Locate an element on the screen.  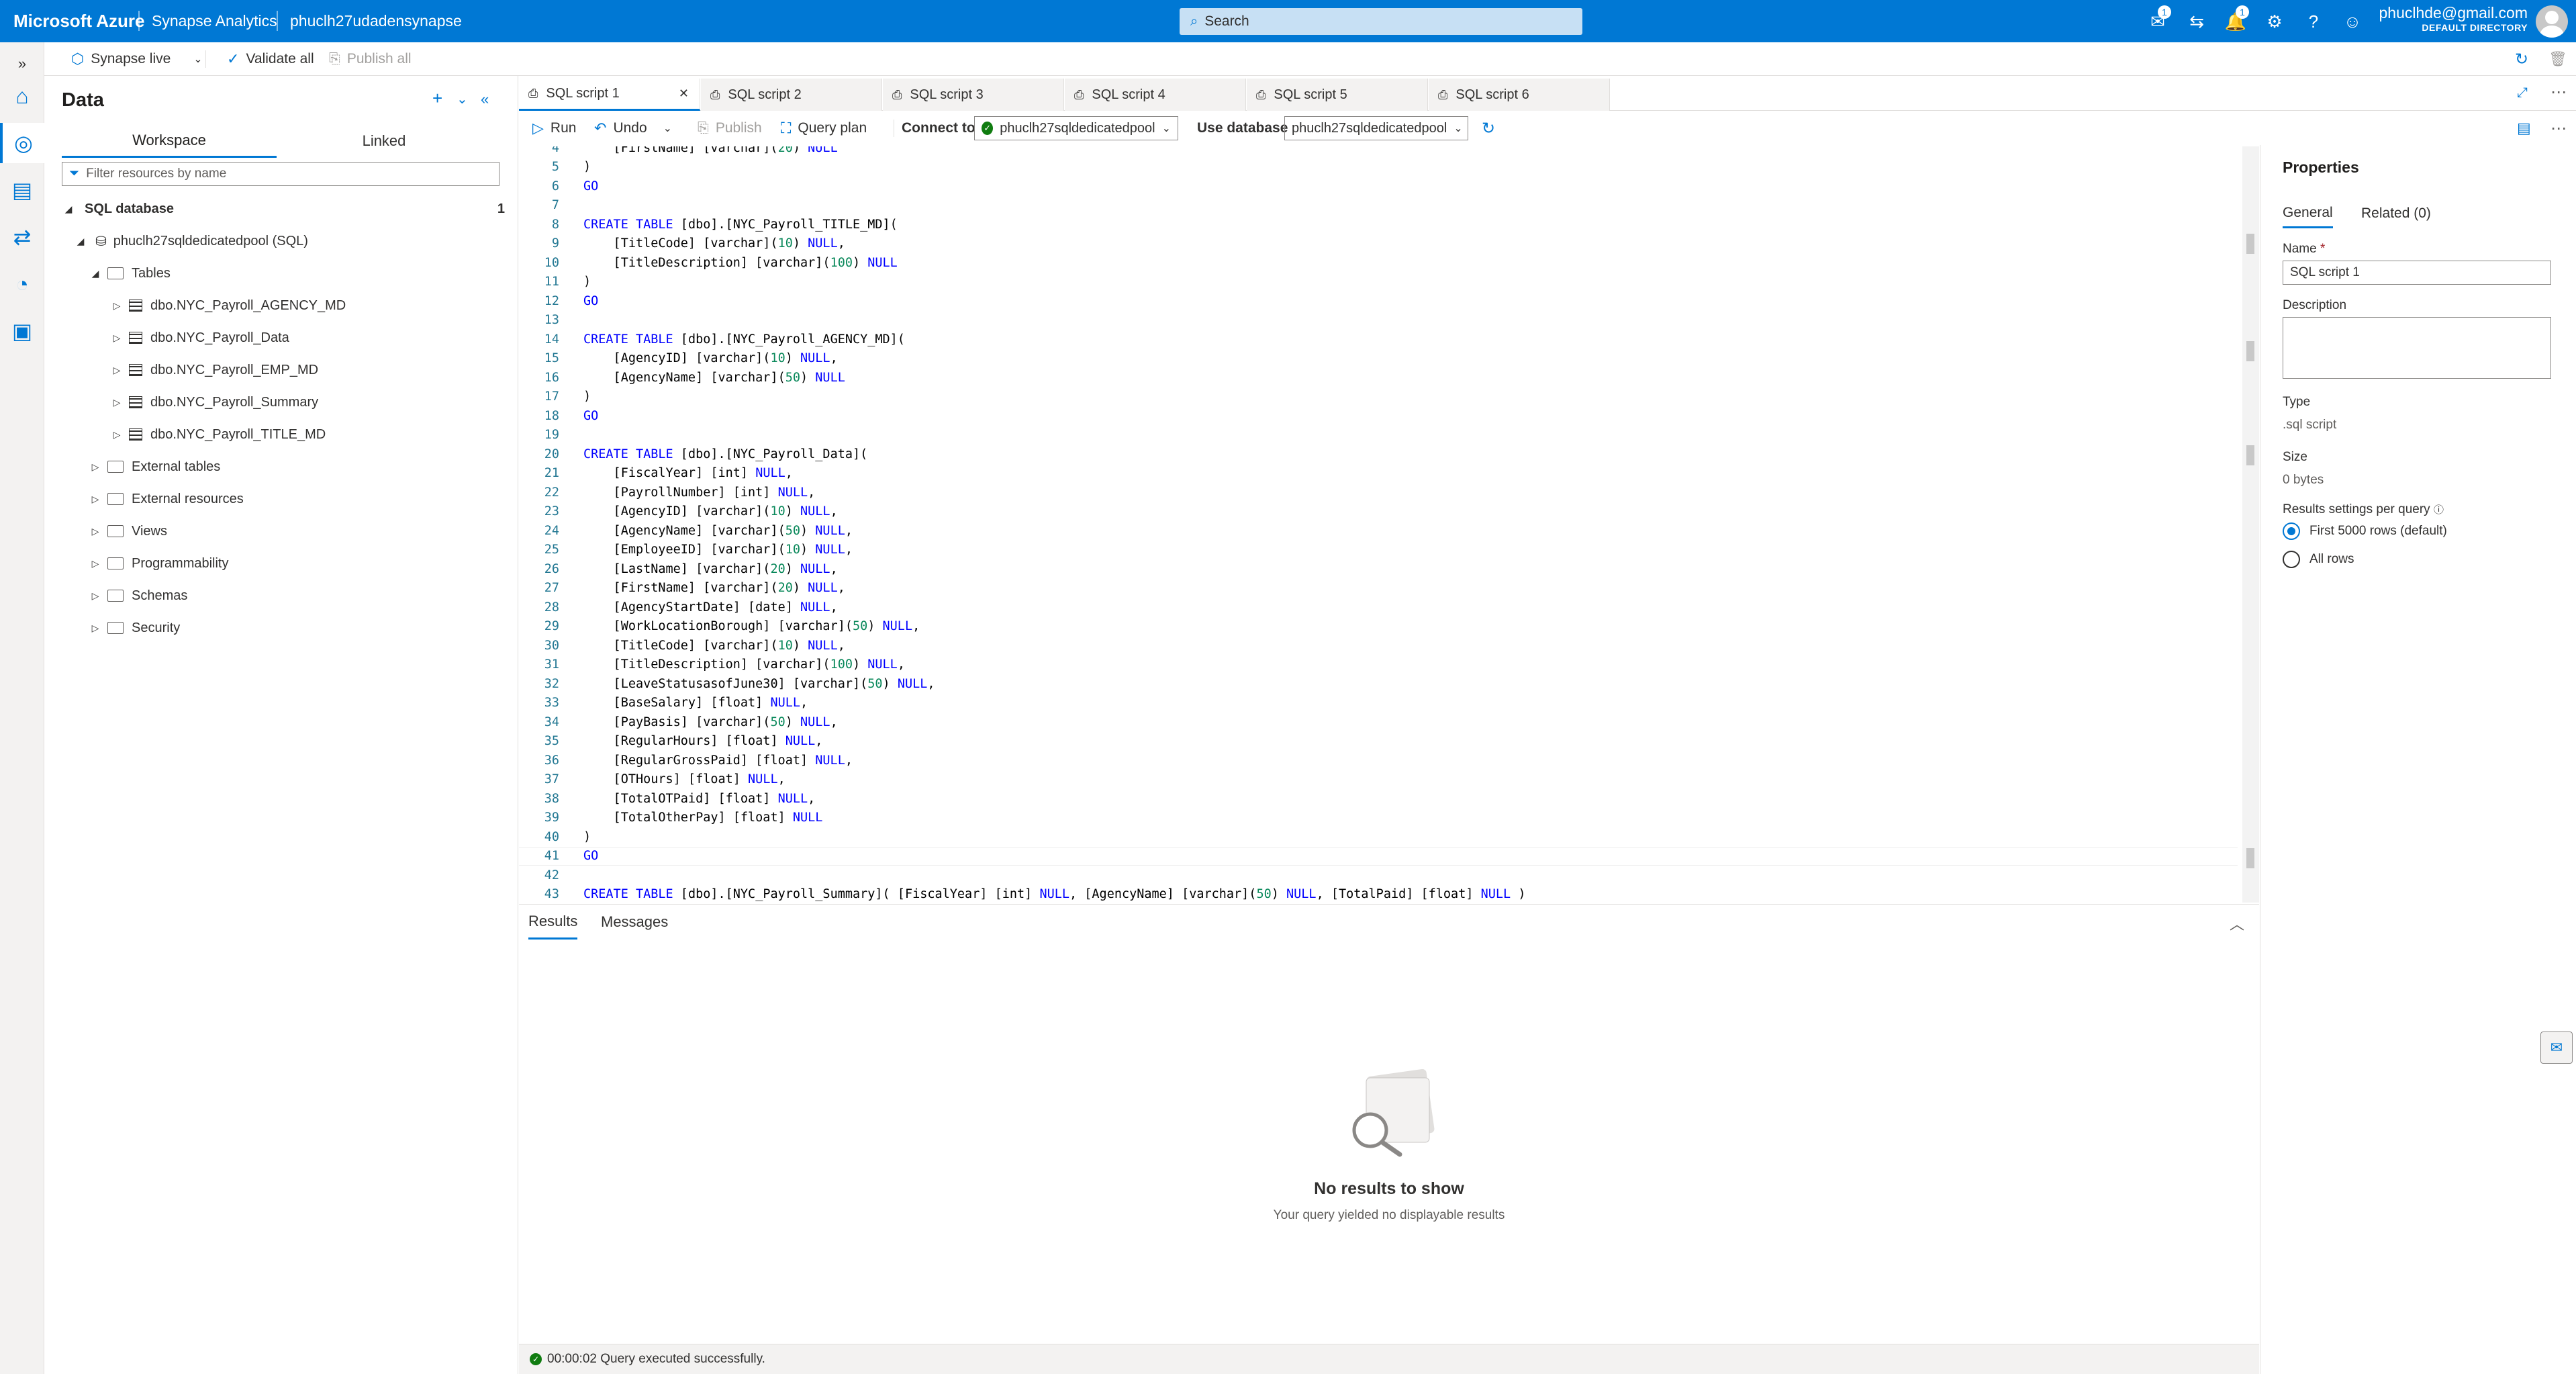
code-line: 33 [BaseSalary] [float] NULL, is located at coordinates (1378, 703).